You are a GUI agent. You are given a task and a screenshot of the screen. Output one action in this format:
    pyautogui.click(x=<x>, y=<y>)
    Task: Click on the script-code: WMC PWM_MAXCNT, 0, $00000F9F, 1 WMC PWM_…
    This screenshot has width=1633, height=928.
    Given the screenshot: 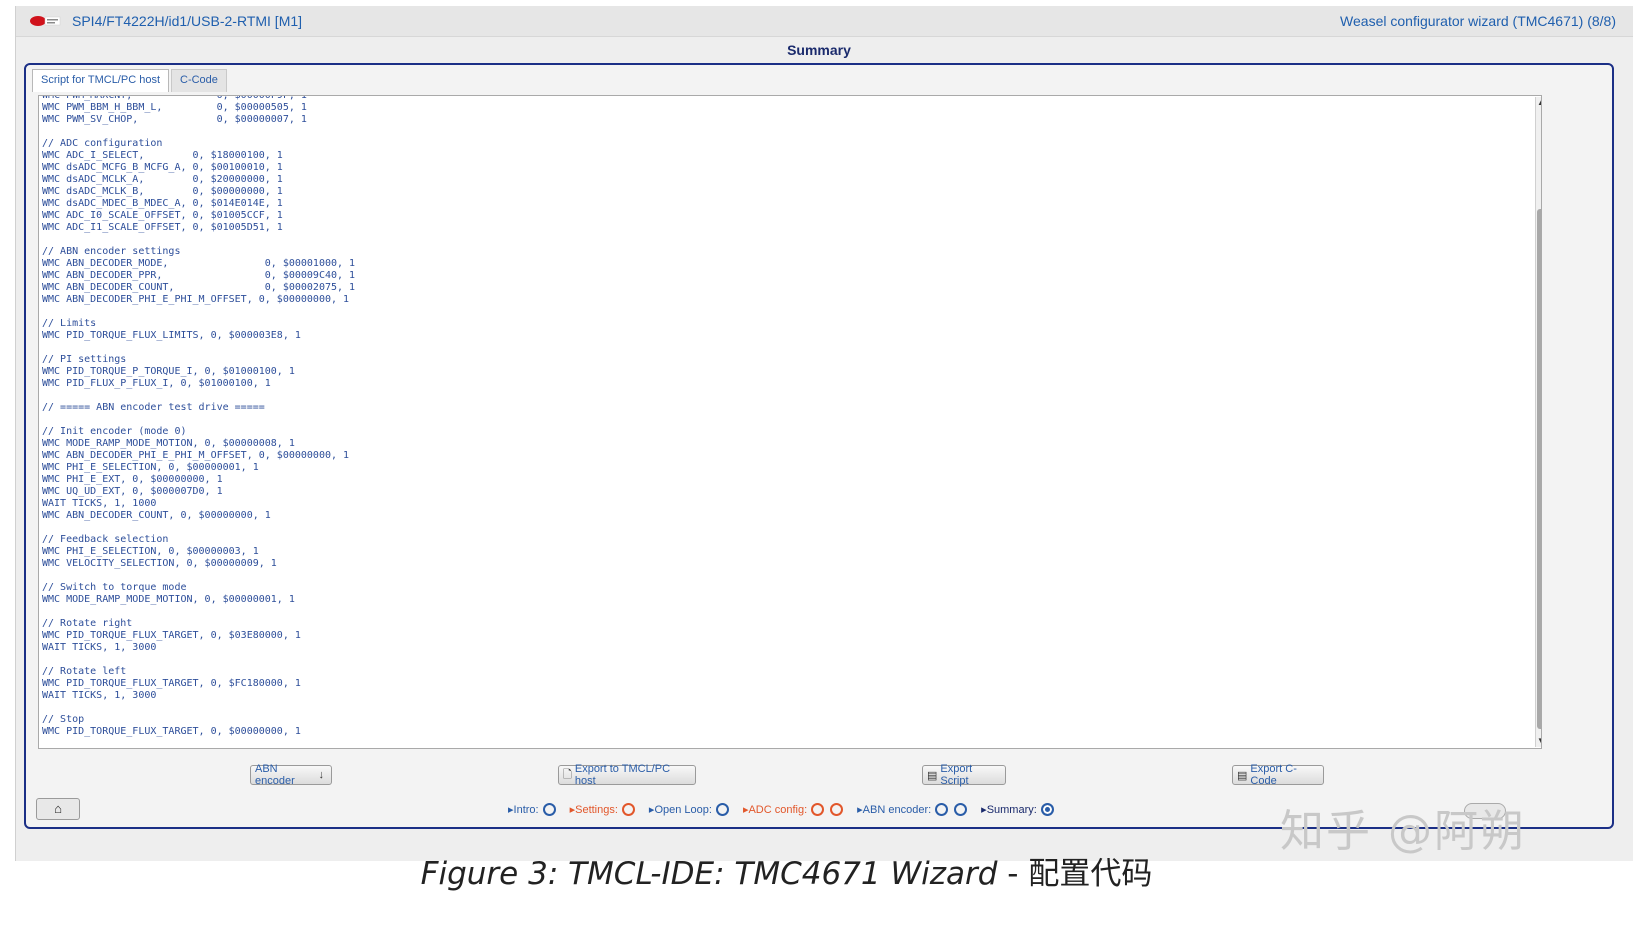 What is the action you would take?
    pyautogui.click(x=199, y=416)
    